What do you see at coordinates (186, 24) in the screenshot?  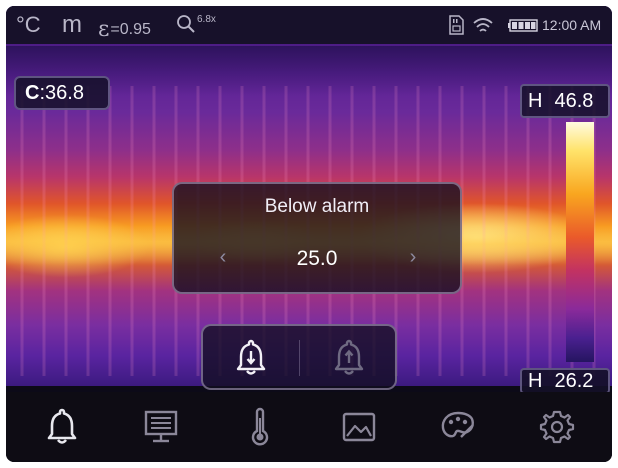 I see `magnifier-icon` at bounding box center [186, 24].